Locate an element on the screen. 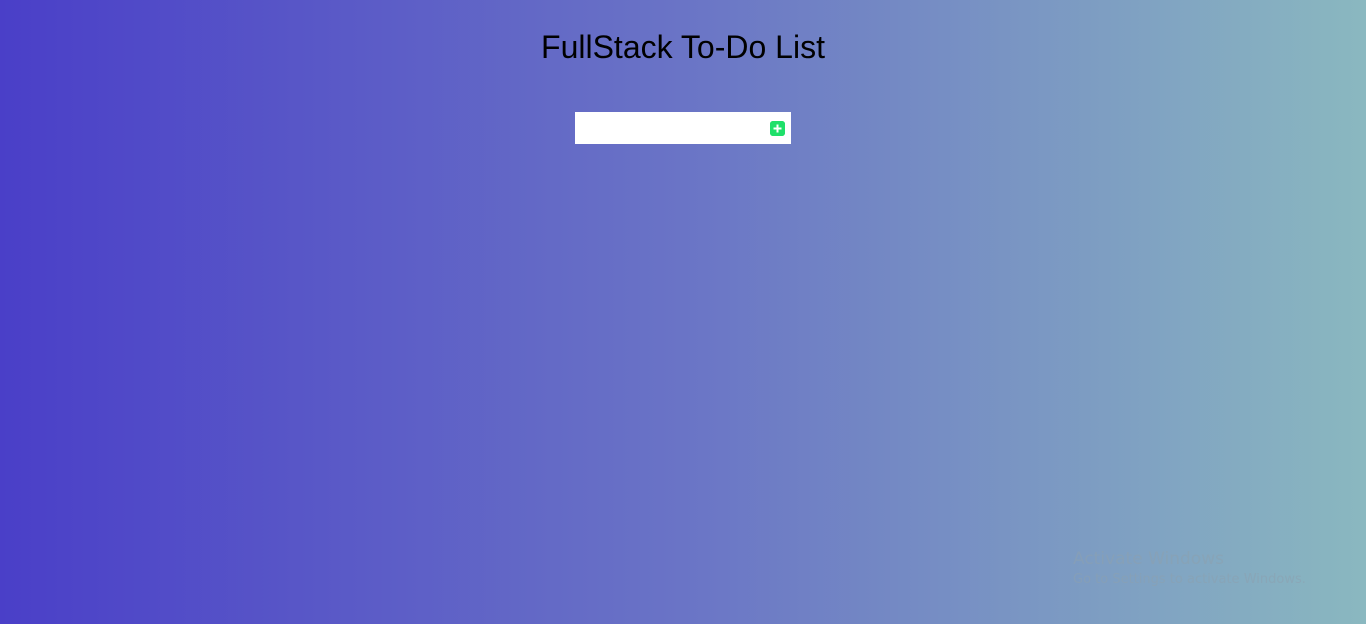 The image size is (1366, 624). page-title: FullStack To-Do List is located at coordinates (683, 47).